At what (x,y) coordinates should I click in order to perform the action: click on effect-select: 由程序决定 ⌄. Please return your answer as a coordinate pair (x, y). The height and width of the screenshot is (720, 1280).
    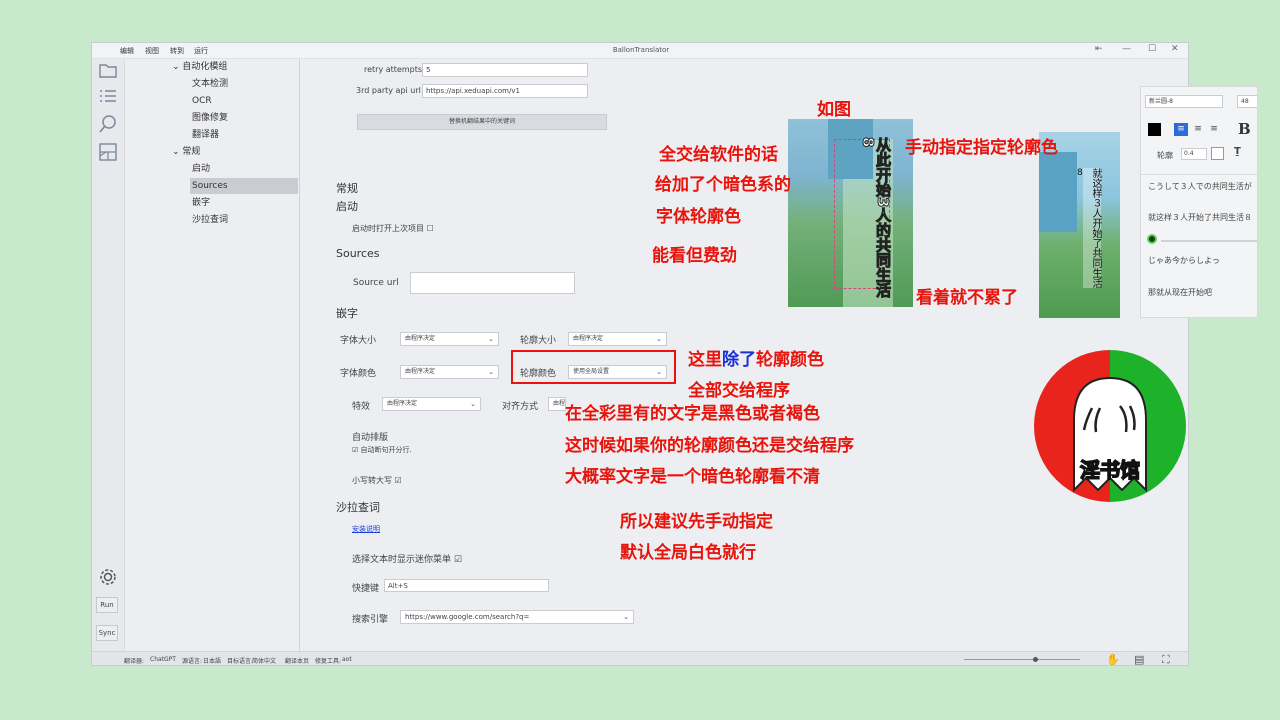
    Looking at the image, I should click on (431, 404).